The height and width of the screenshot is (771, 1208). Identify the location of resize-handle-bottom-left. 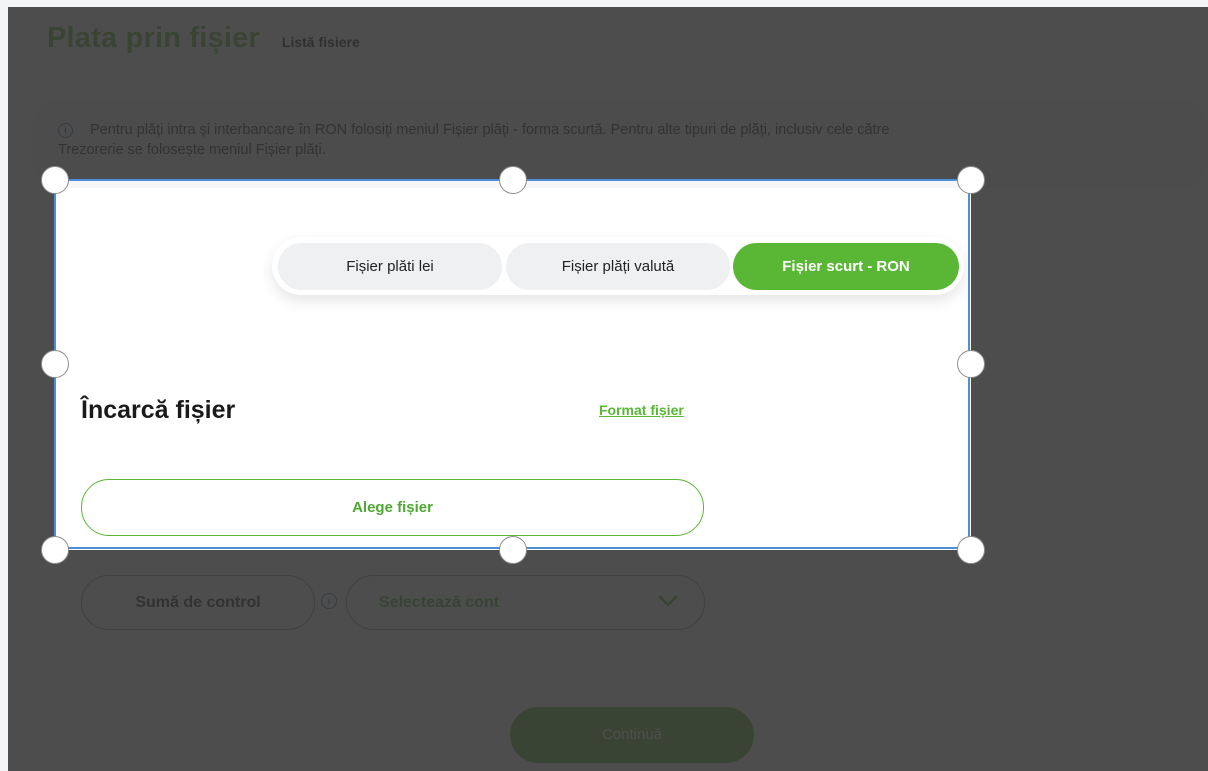
(55, 550).